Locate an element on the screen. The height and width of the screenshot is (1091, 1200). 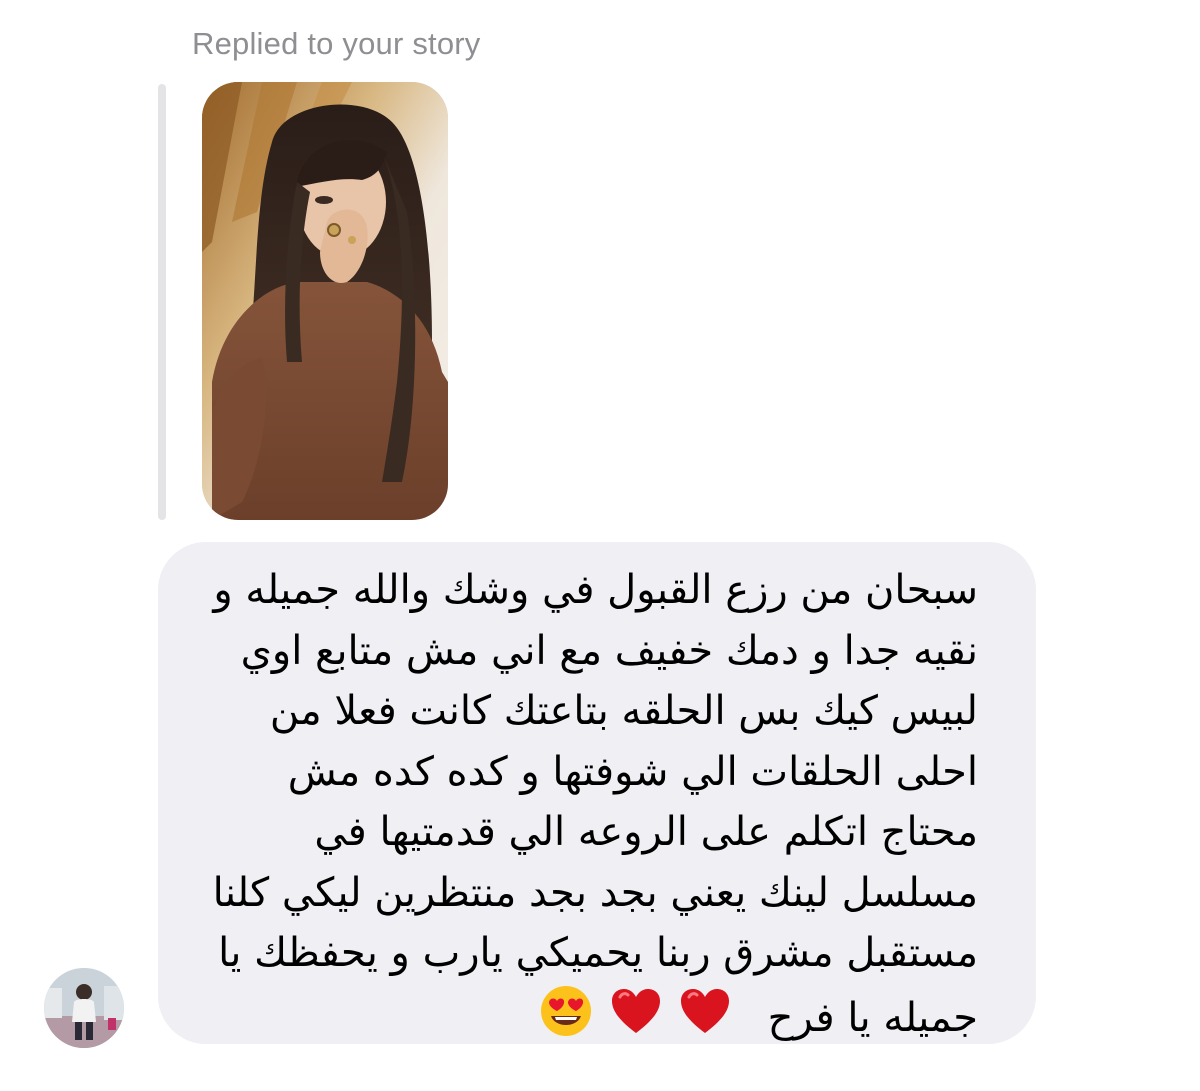
reply-indicator-bar is located at coordinates (162, 302).